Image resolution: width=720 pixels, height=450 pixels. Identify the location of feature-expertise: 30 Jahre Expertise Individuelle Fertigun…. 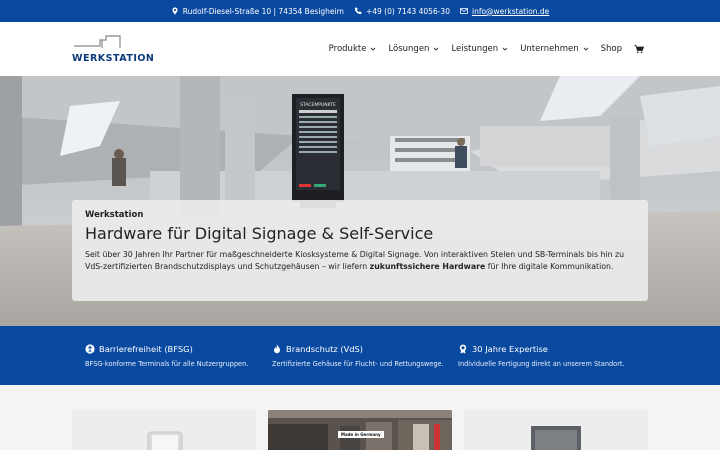
(541, 356).